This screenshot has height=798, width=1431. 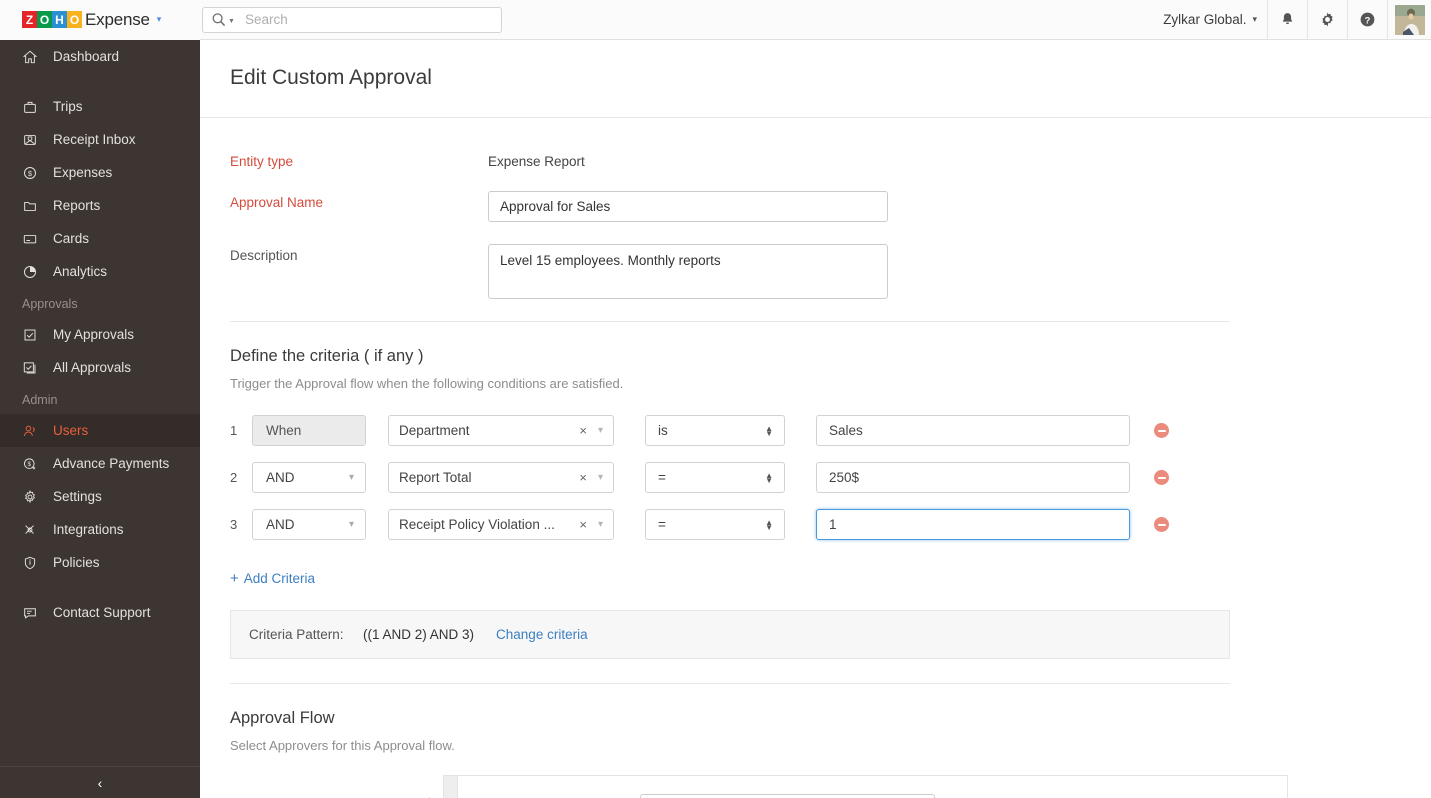 What do you see at coordinates (542, 634) in the screenshot?
I see `change-criteria-link: Change criteria` at bounding box center [542, 634].